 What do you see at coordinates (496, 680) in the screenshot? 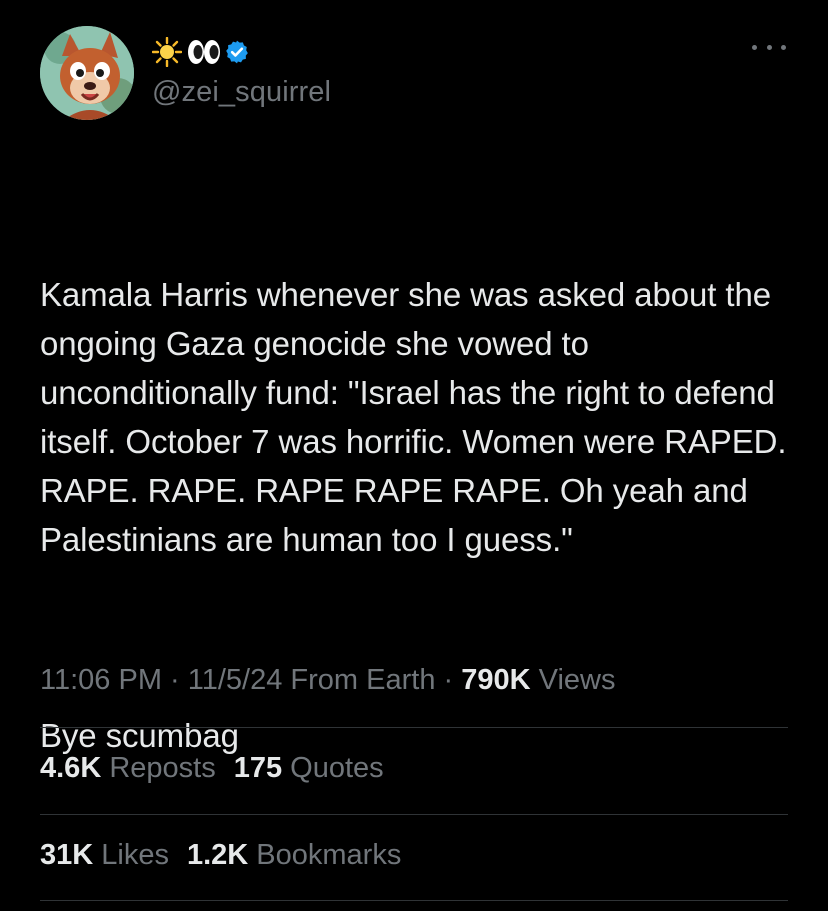
I see `views-count: 790K` at bounding box center [496, 680].